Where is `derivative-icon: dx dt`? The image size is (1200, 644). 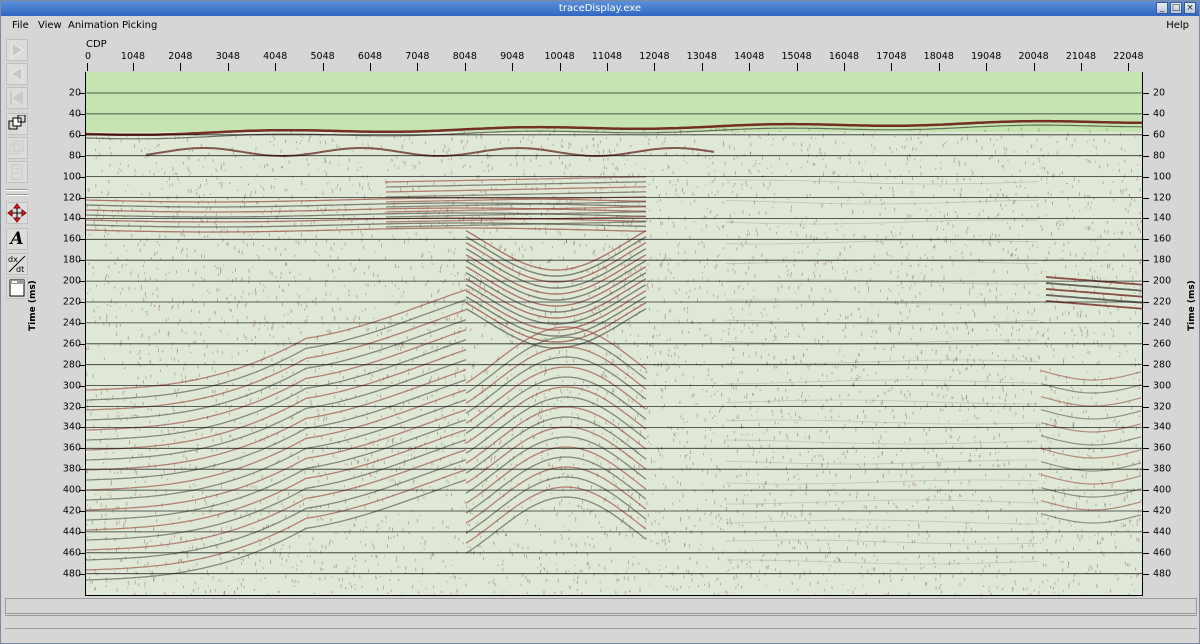
derivative-icon: dx dt is located at coordinates (17, 264).